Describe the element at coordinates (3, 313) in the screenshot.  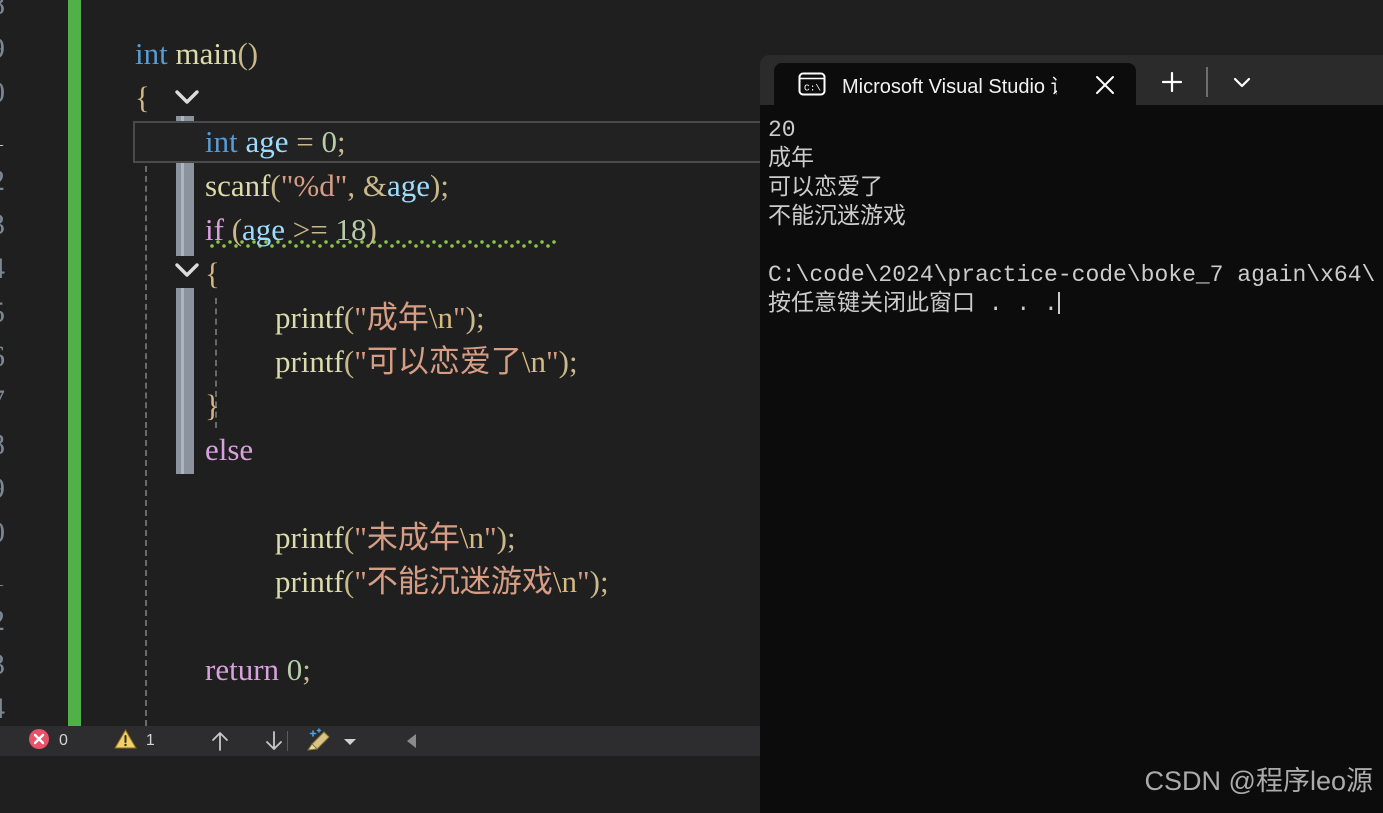
I see `line-number: 5` at that location.